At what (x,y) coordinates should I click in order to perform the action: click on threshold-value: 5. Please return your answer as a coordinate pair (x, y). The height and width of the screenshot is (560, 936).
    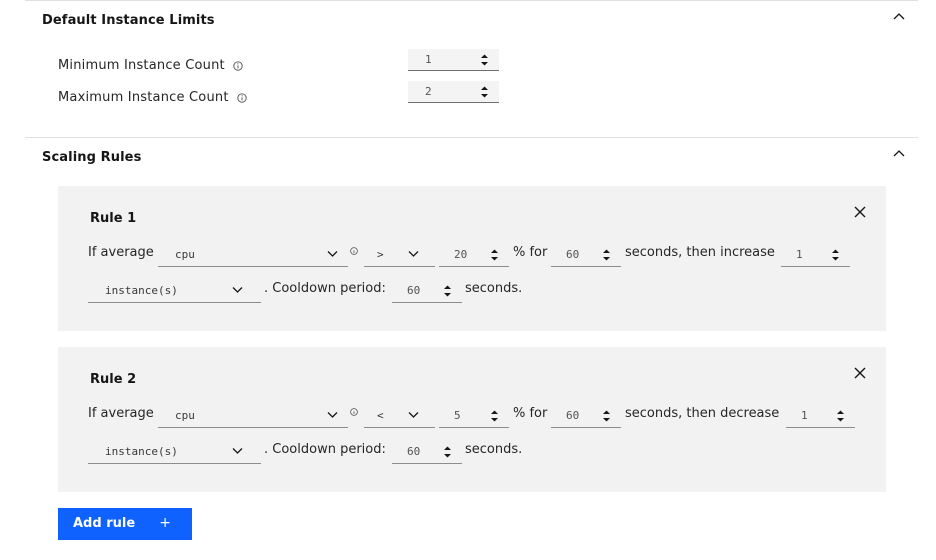
    Looking at the image, I should click on (457, 415).